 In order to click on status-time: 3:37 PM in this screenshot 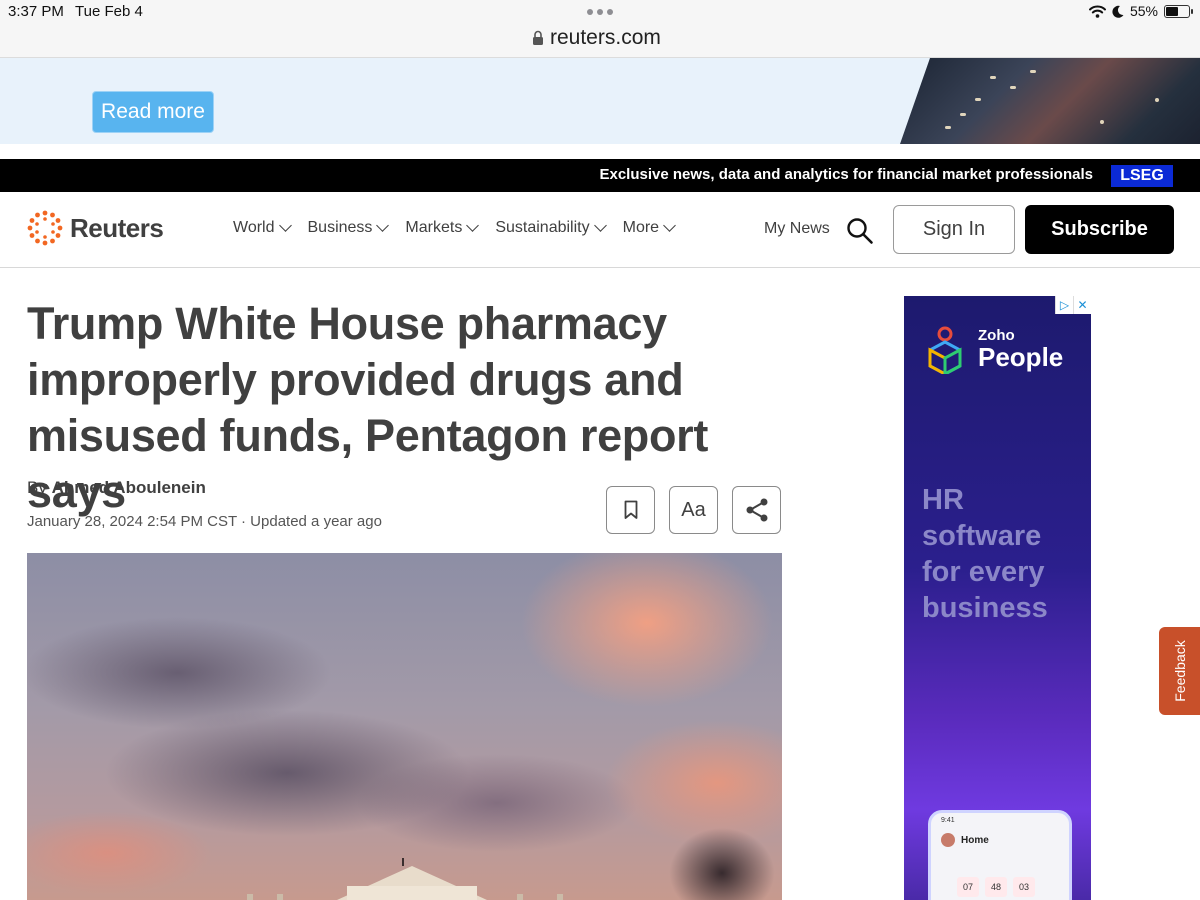, I will do `click(36, 11)`.